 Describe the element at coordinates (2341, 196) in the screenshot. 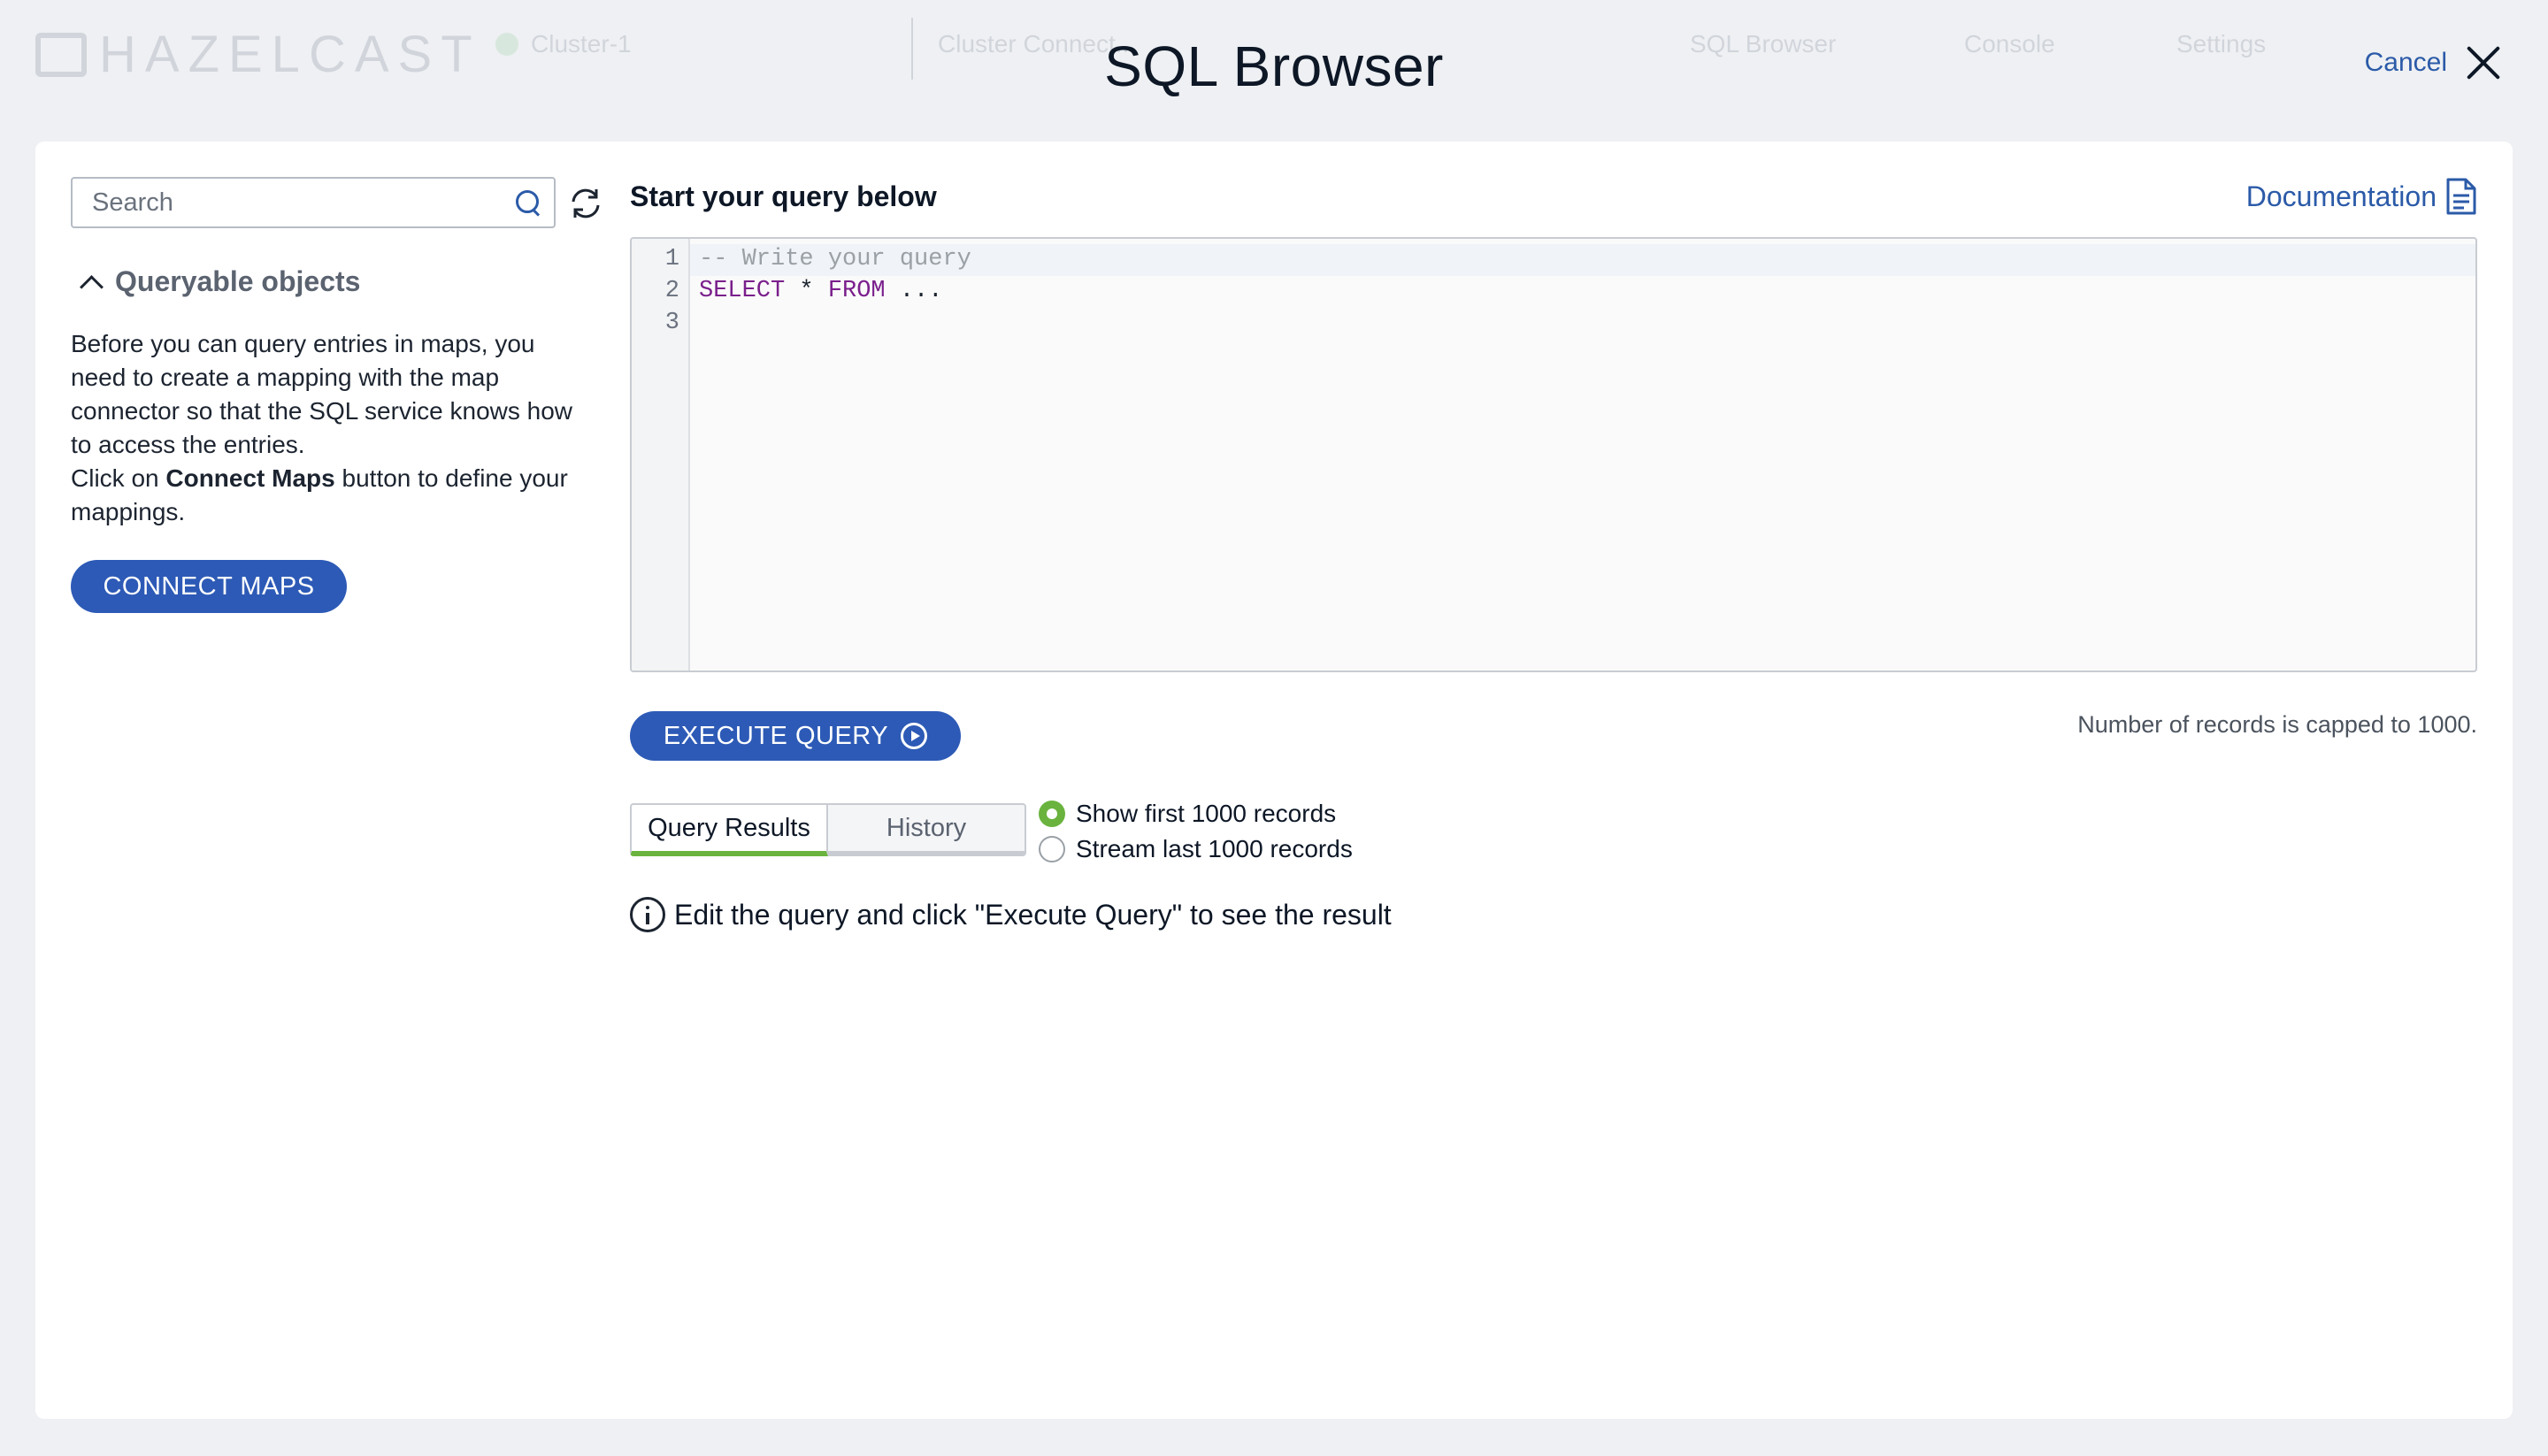

I see `documentation-label: Documentation` at that location.